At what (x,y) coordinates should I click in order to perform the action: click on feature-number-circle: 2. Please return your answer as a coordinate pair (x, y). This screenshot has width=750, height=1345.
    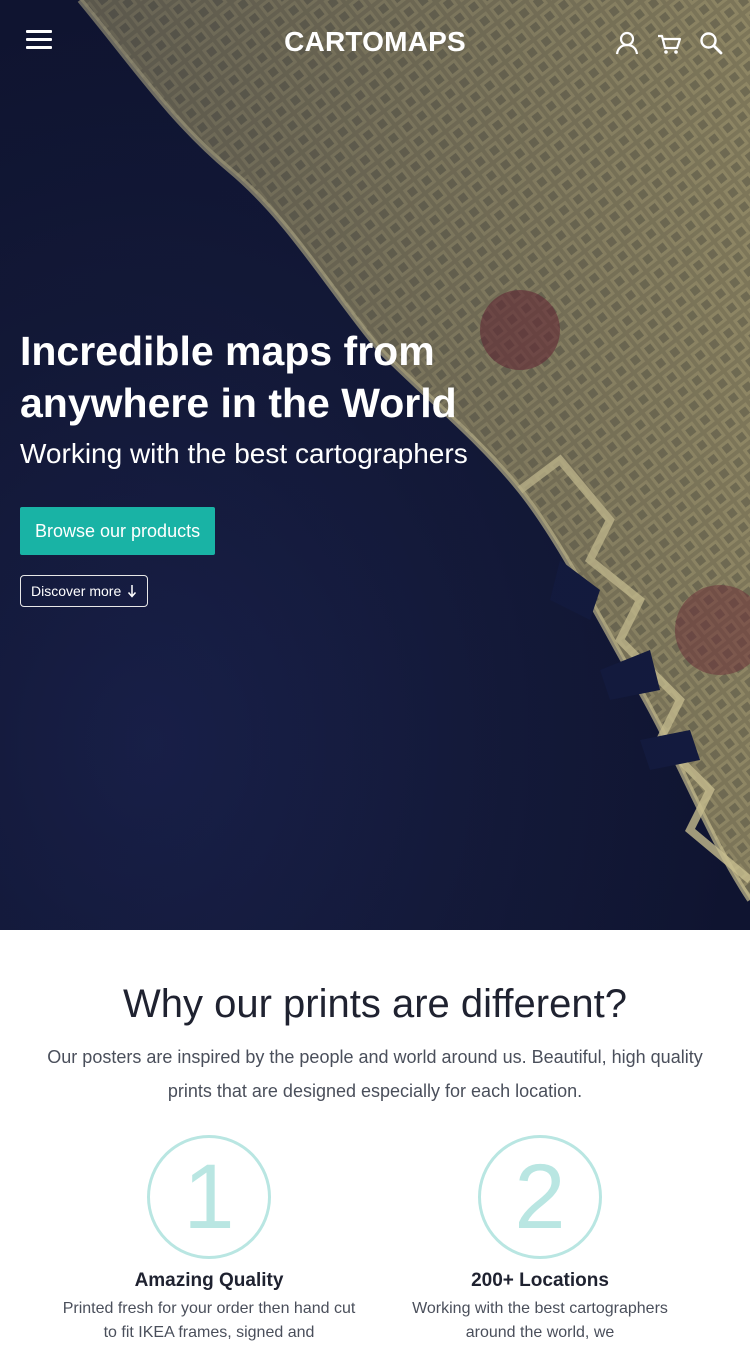
    Looking at the image, I should click on (540, 1197).